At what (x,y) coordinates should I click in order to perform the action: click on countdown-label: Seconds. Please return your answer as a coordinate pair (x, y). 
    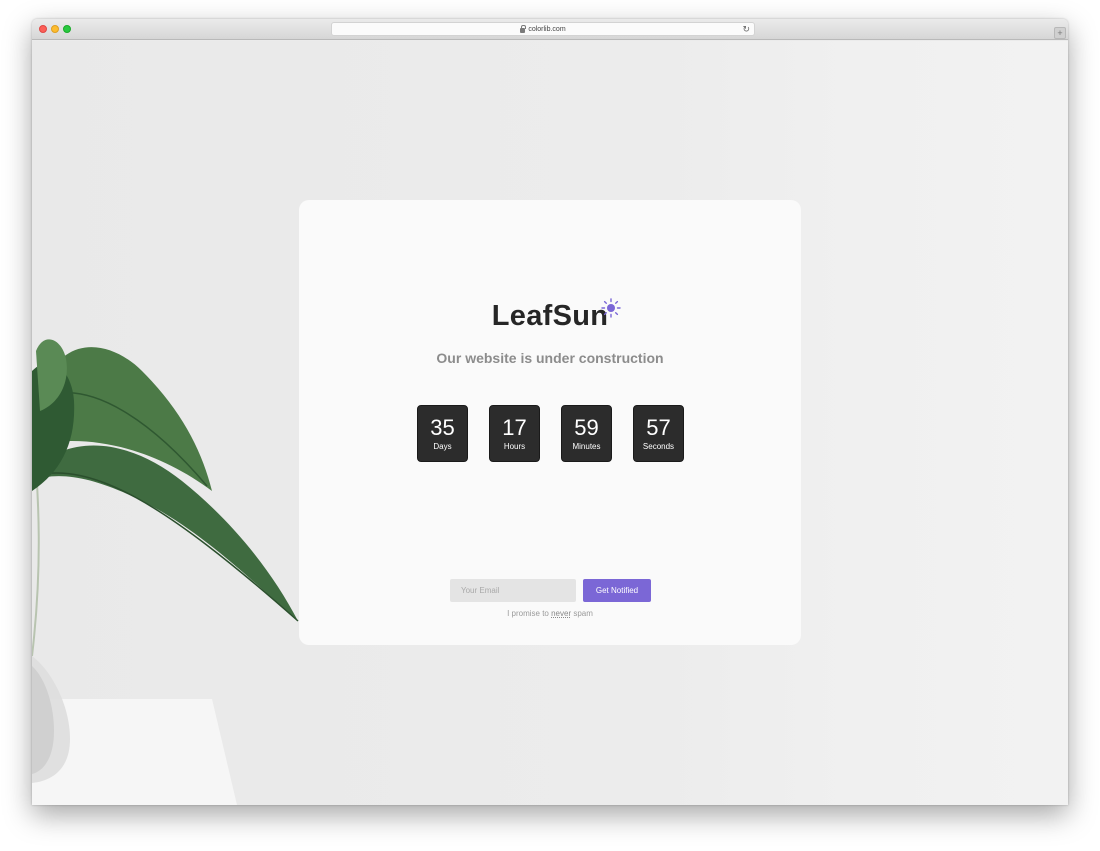
    Looking at the image, I should click on (658, 446).